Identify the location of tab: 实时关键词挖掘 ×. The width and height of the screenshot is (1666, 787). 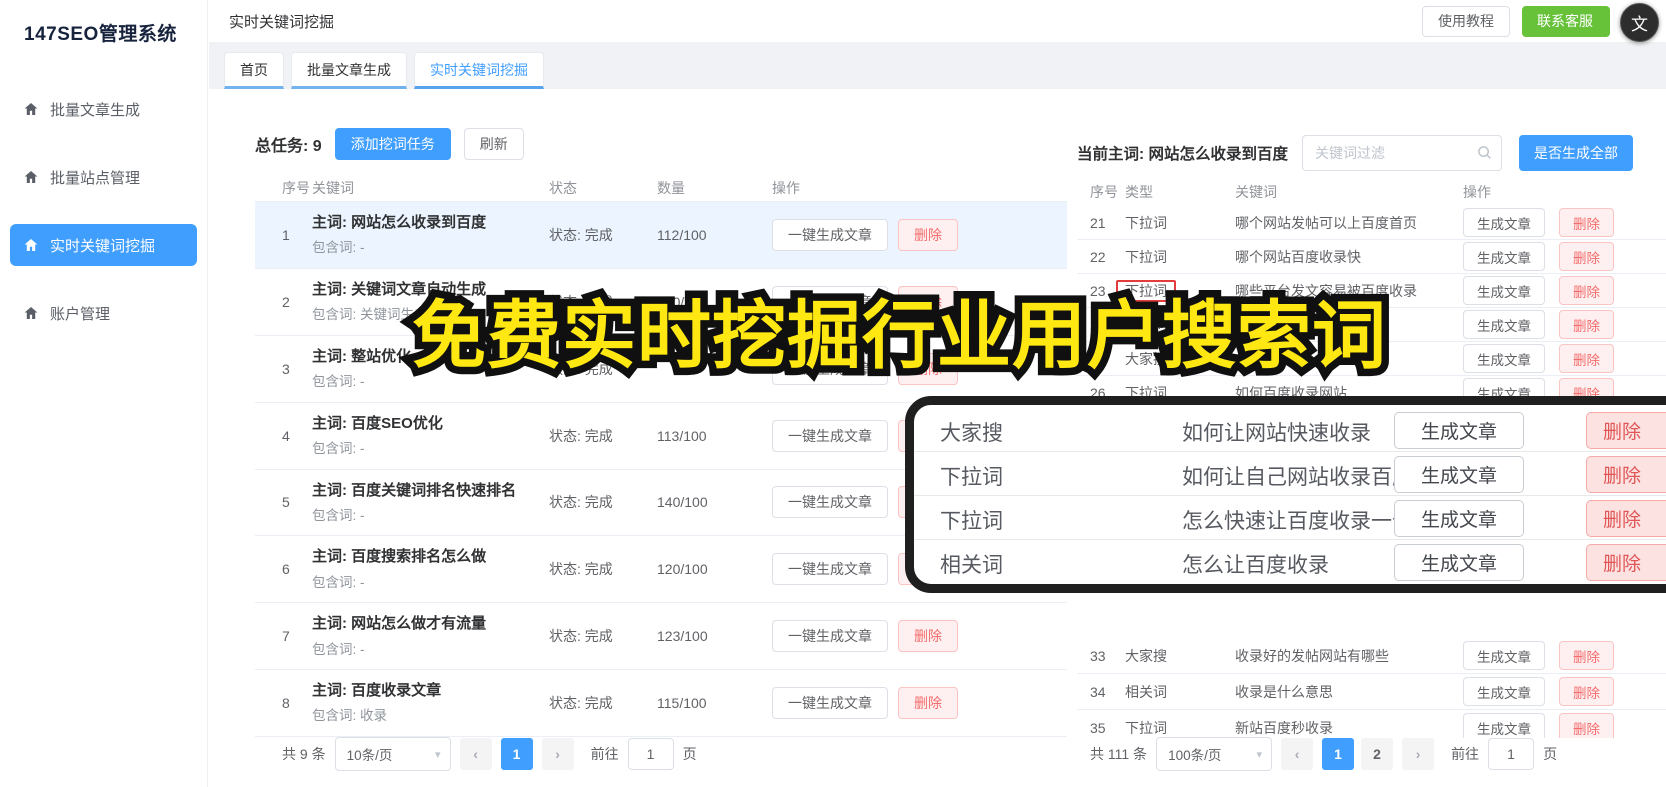
(479, 70).